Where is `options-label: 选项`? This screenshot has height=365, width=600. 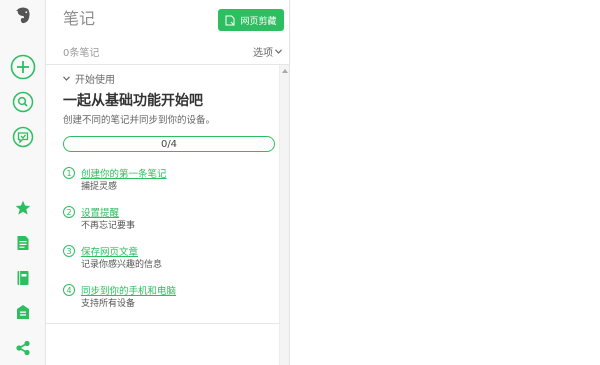
options-label: 选项 is located at coordinates (263, 53).